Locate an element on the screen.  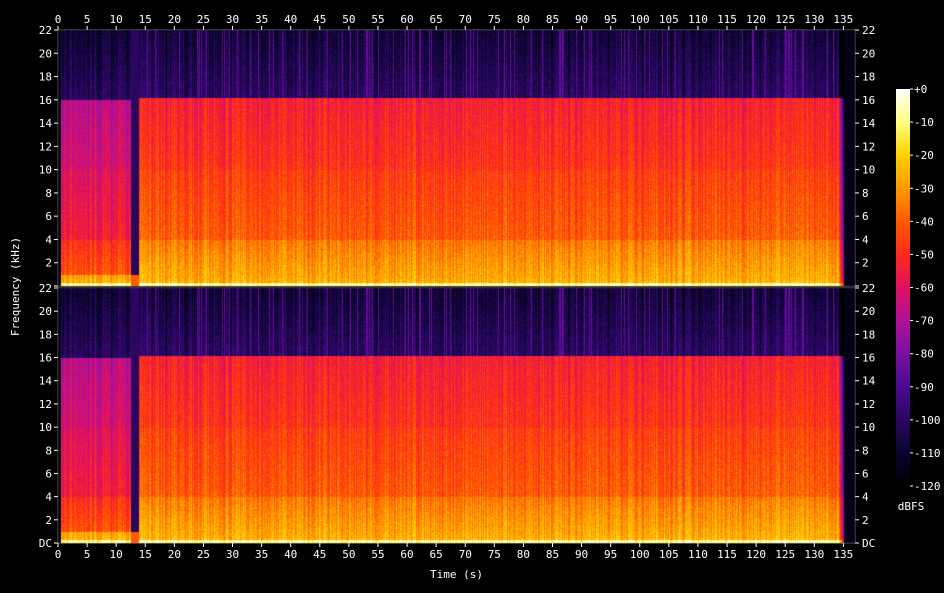
colorbar-tick-label: -100 is located at coordinates (927, 420).